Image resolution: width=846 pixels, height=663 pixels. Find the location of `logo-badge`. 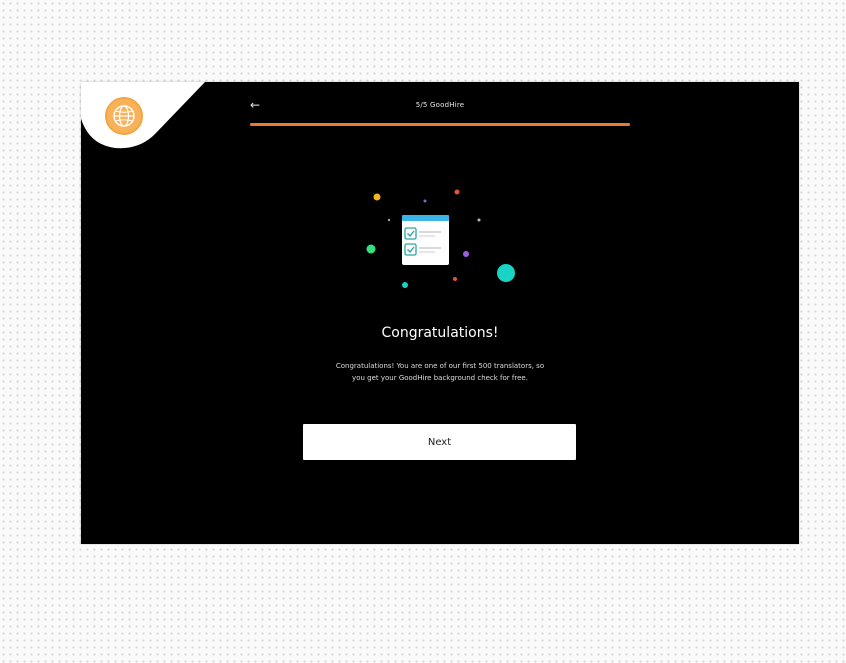

logo-badge is located at coordinates (146, 117).